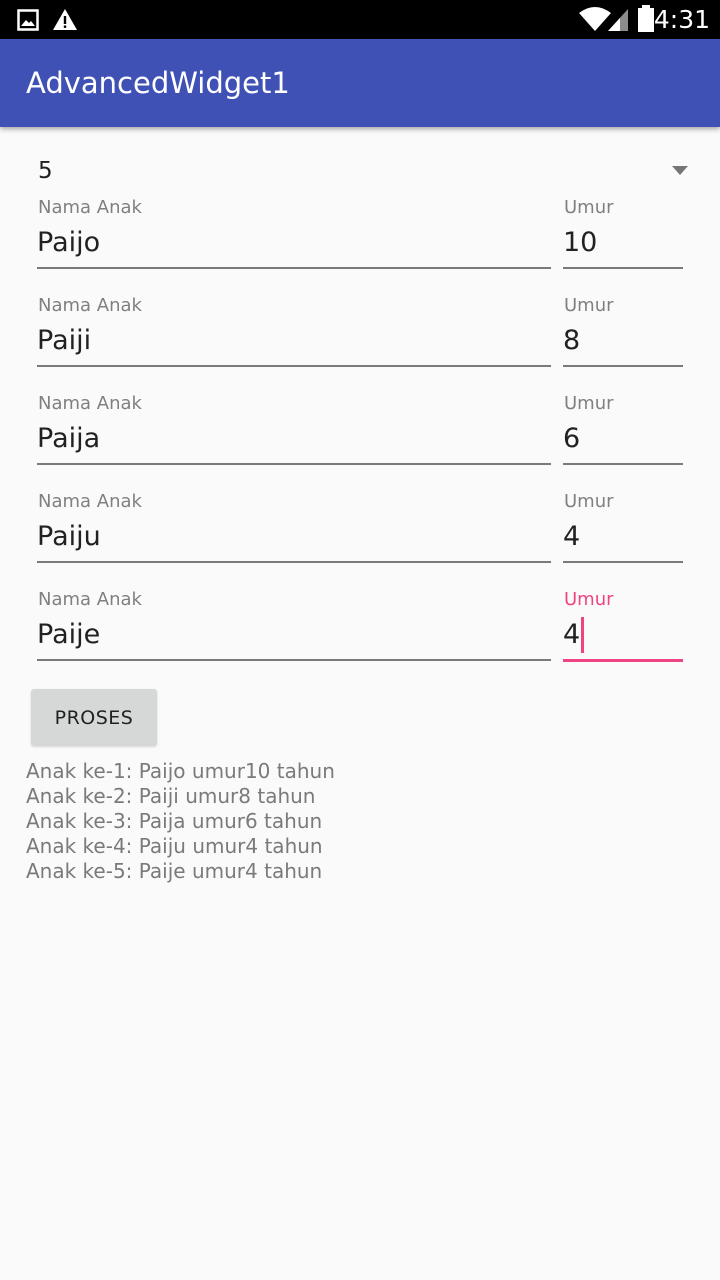 The width and height of the screenshot is (720, 1280). I want to click on result-line: Anak ke-4: Paiju umur4 tahun, so click(174, 846).